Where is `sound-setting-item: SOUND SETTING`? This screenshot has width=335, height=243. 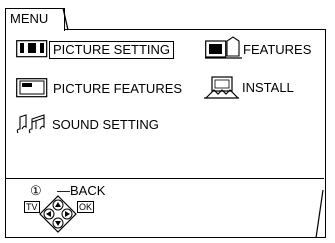 sound-setting-item: SOUND SETTING is located at coordinates (105, 125).